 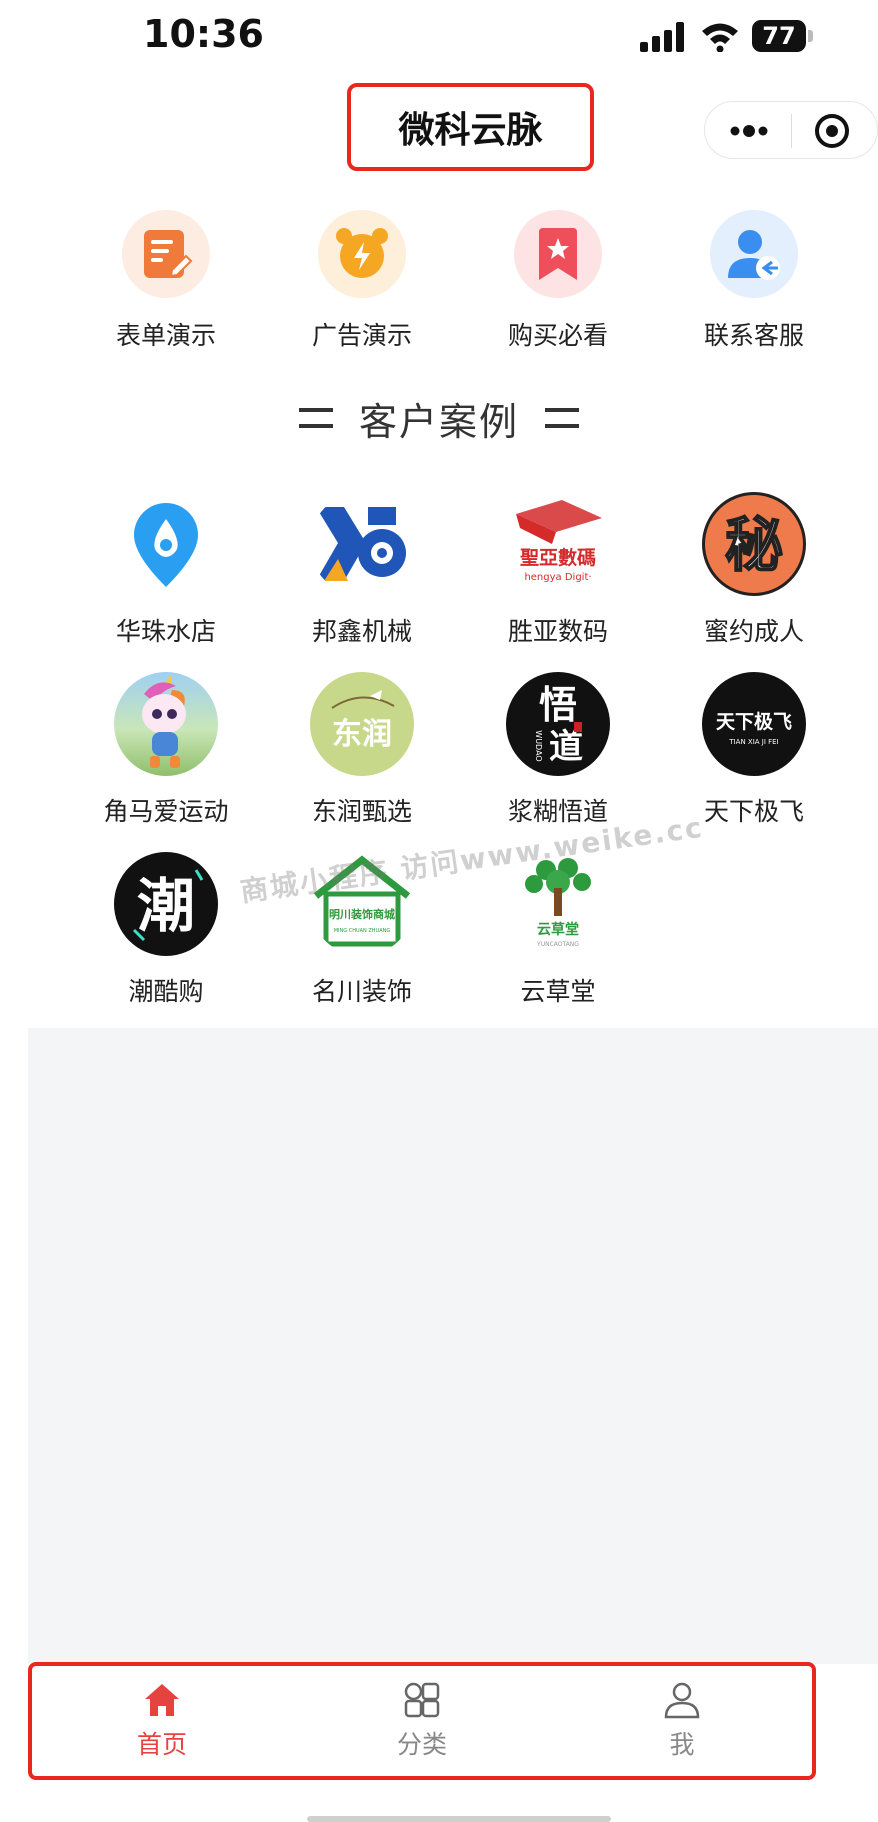 I want to click on title-decoration-right, so click(x=562, y=418).